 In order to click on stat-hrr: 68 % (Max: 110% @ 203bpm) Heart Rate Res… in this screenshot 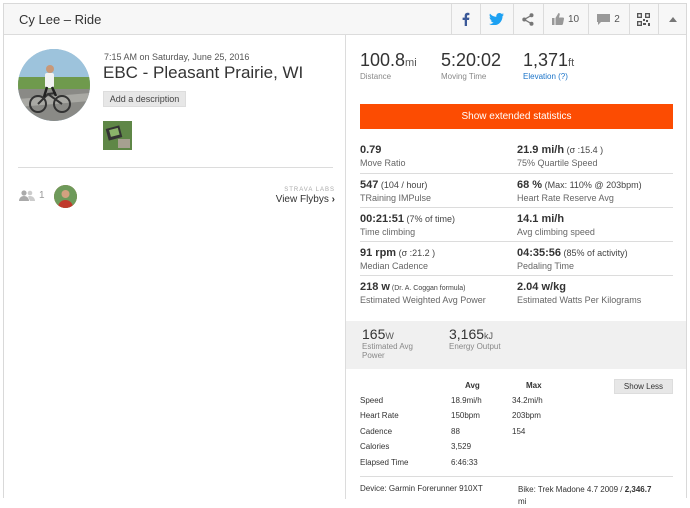, I will do `click(579, 191)`.